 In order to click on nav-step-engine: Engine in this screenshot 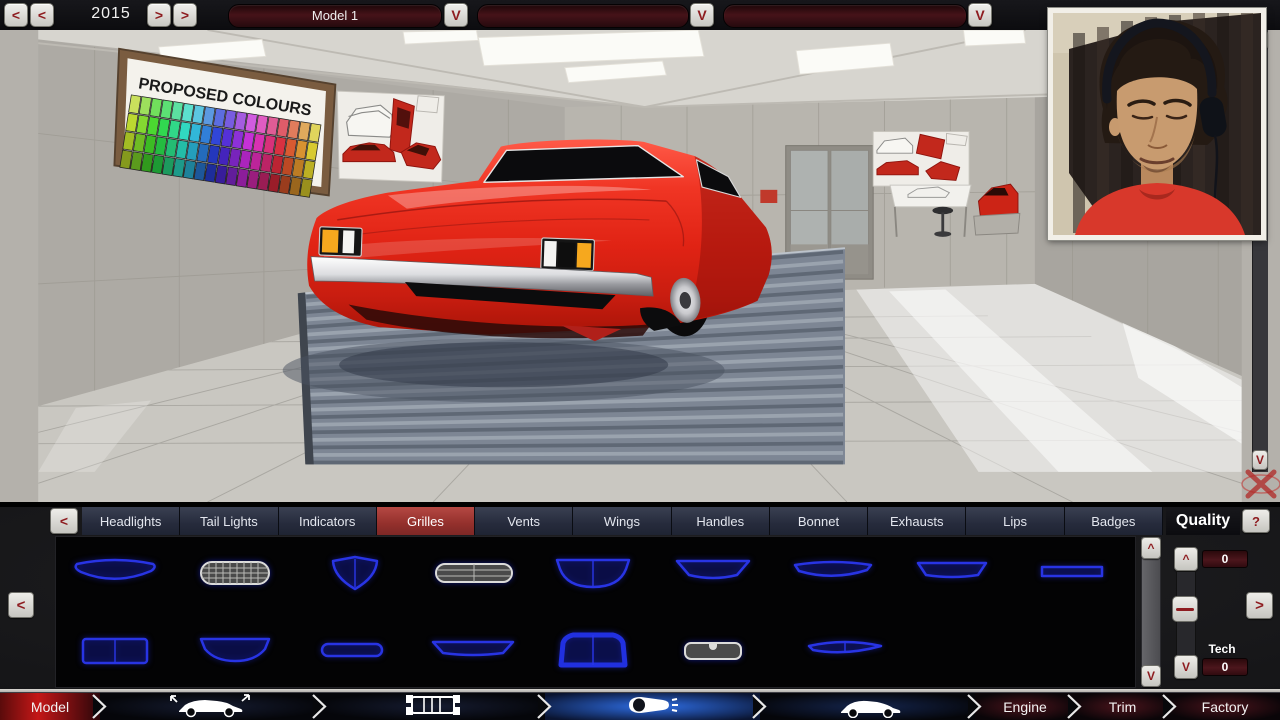, I will do `click(1025, 706)`.